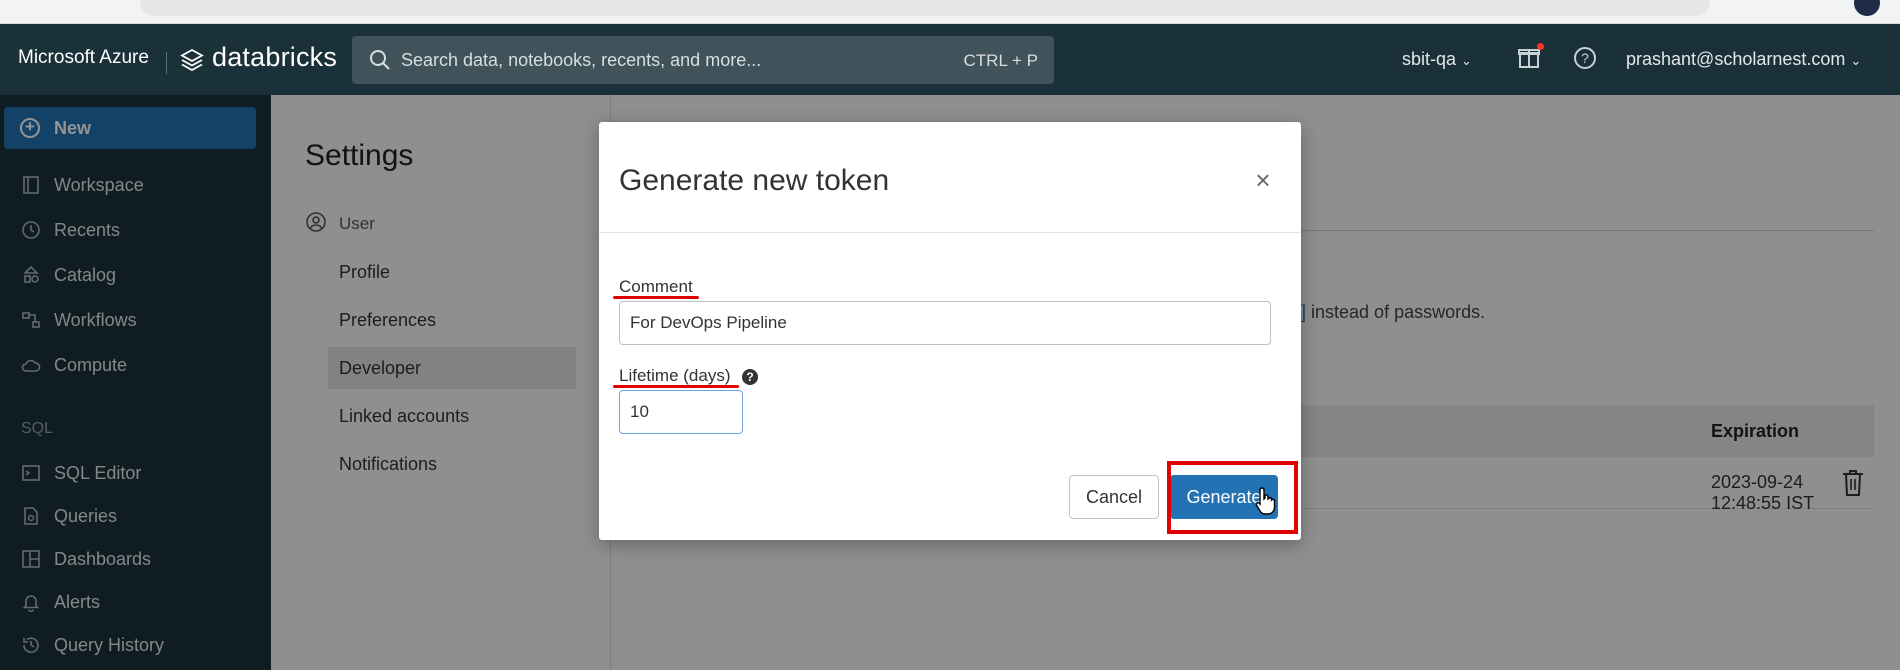  What do you see at coordinates (166, 63) in the screenshot?
I see `brand-divider` at bounding box center [166, 63].